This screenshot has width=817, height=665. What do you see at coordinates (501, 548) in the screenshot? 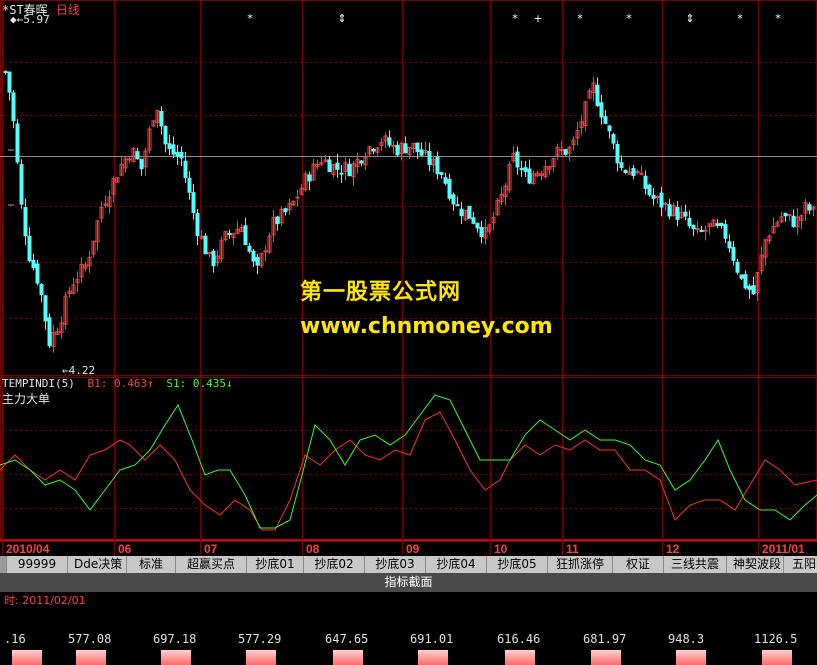
I see `x-tick-label: 10` at bounding box center [501, 548].